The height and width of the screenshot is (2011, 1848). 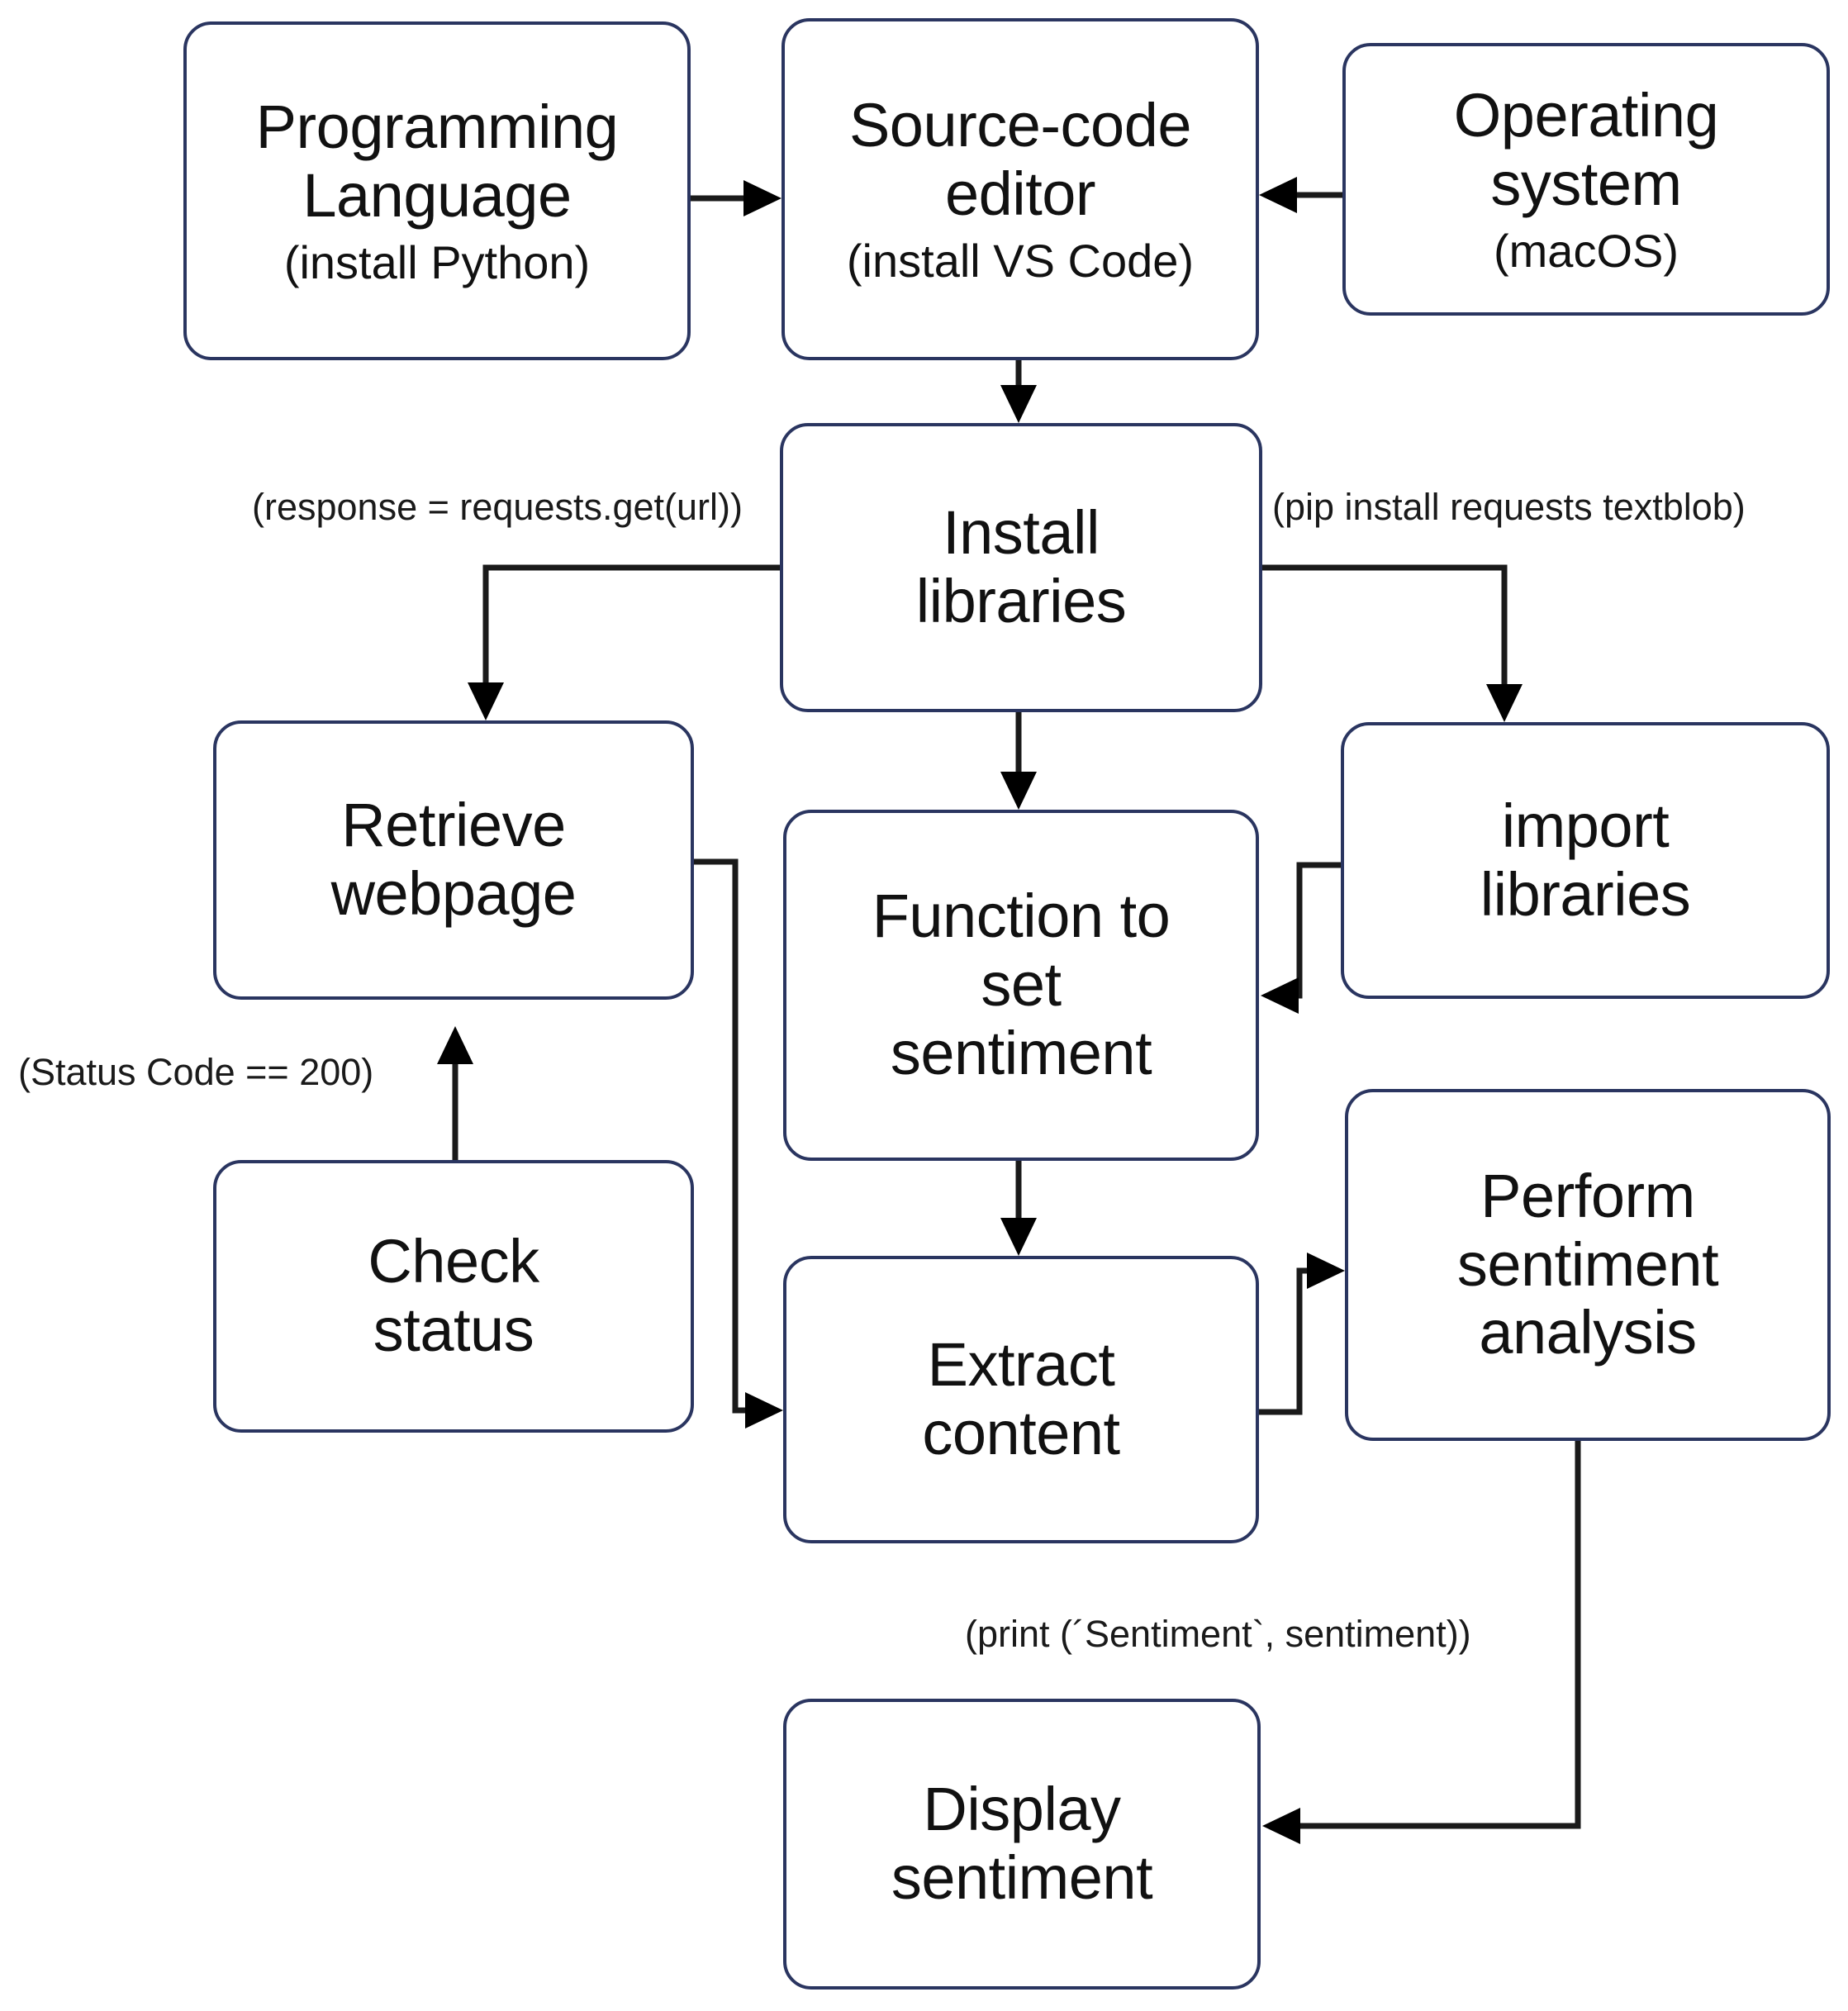 What do you see at coordinates (736, 198) in the screenshot?
I see `edge-programming-language-to-source-code-editor` at bounding box center [736, 198].